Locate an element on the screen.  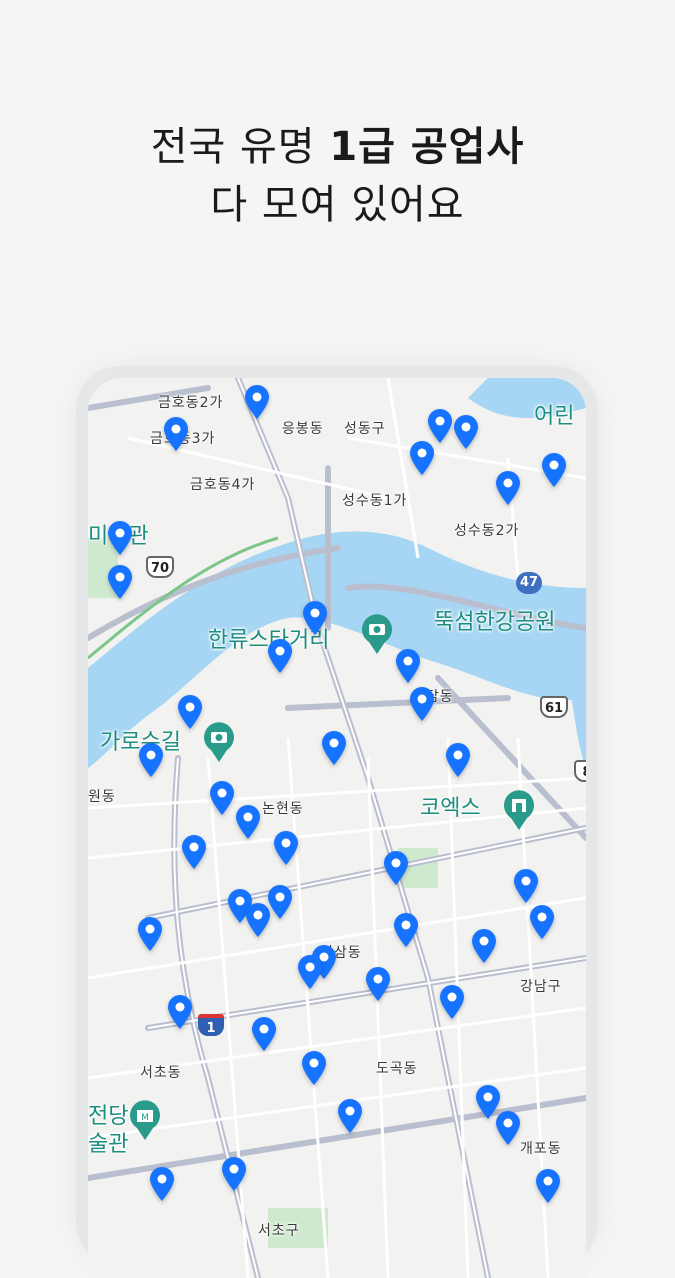
road-shield-61: 61 is located at coordinates (554, 707).